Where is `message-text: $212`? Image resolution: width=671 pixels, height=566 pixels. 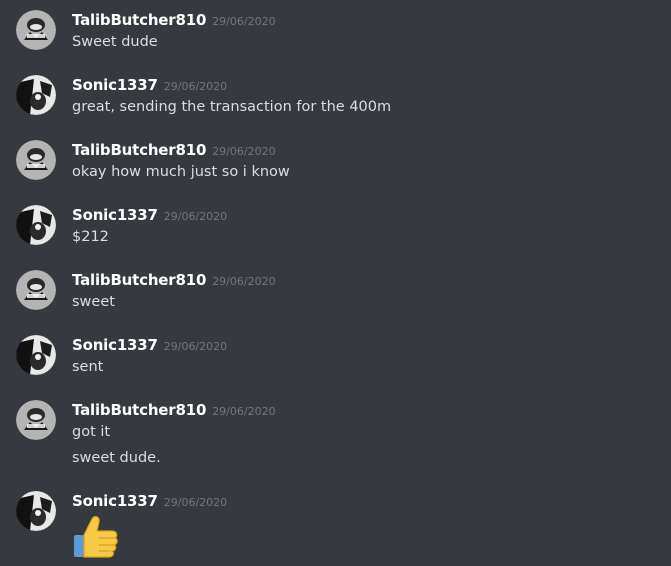
message-text: $212 is located at coordinates (90, 237).